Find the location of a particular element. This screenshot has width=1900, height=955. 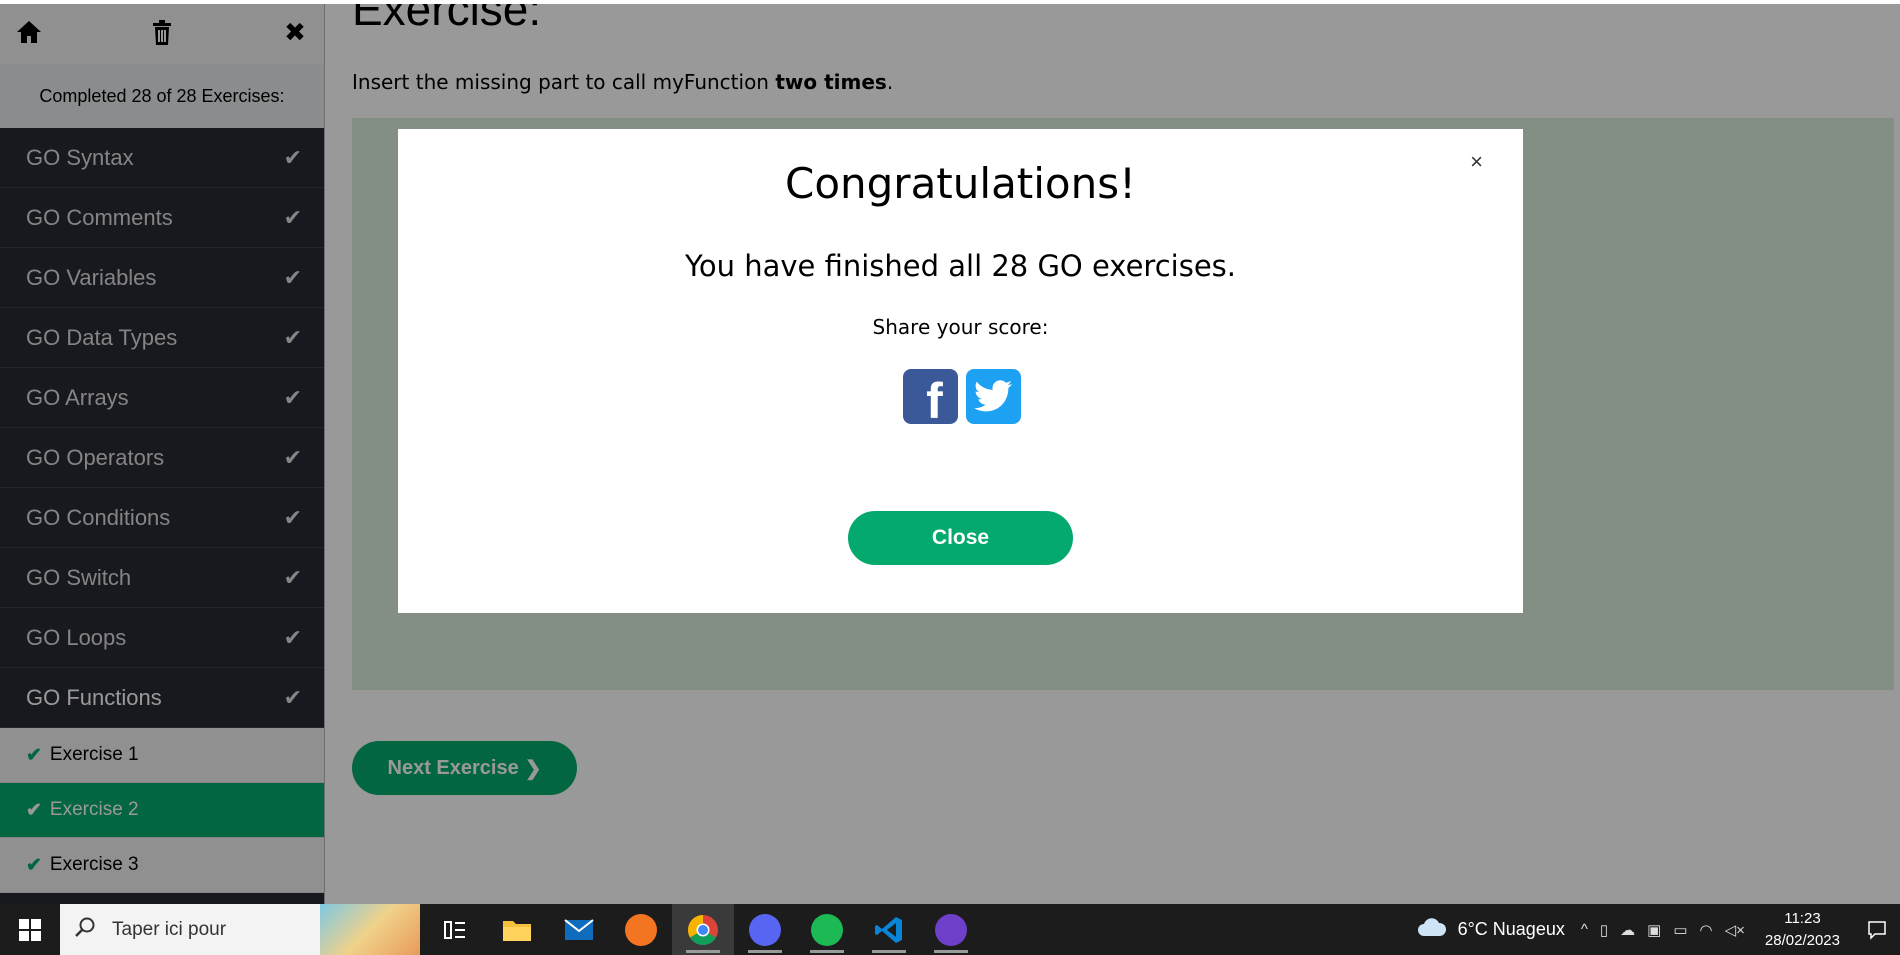

volume-muted-icon: ◁× is located at coordinates (1735, 930).